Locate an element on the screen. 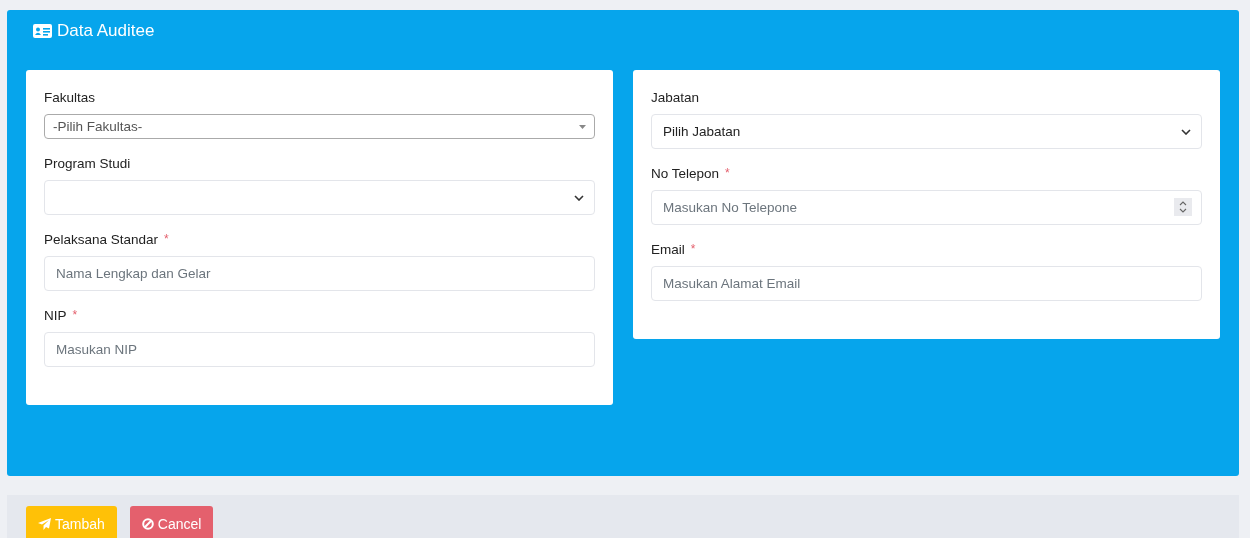  field-label: No Telepon is located at coordinates (685, 173).